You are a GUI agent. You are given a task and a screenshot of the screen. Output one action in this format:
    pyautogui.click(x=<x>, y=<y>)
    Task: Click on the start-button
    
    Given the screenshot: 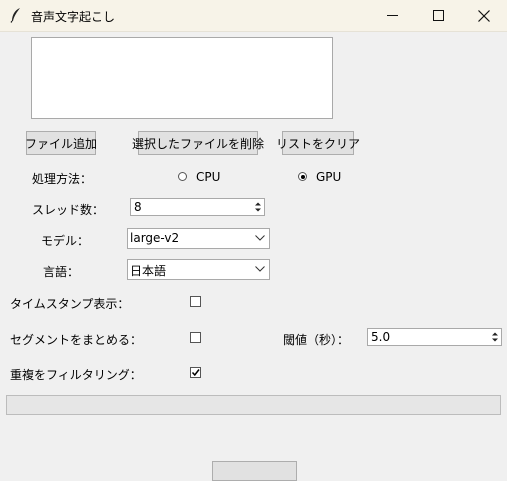 What is the action you would take?
    pyautogui.click(x=254, y=471)
    